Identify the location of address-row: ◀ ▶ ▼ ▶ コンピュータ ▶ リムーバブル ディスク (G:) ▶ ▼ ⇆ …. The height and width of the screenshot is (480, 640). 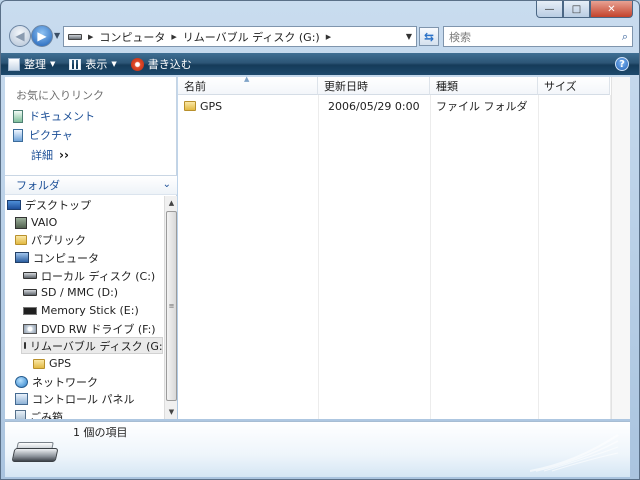
(320, 36).